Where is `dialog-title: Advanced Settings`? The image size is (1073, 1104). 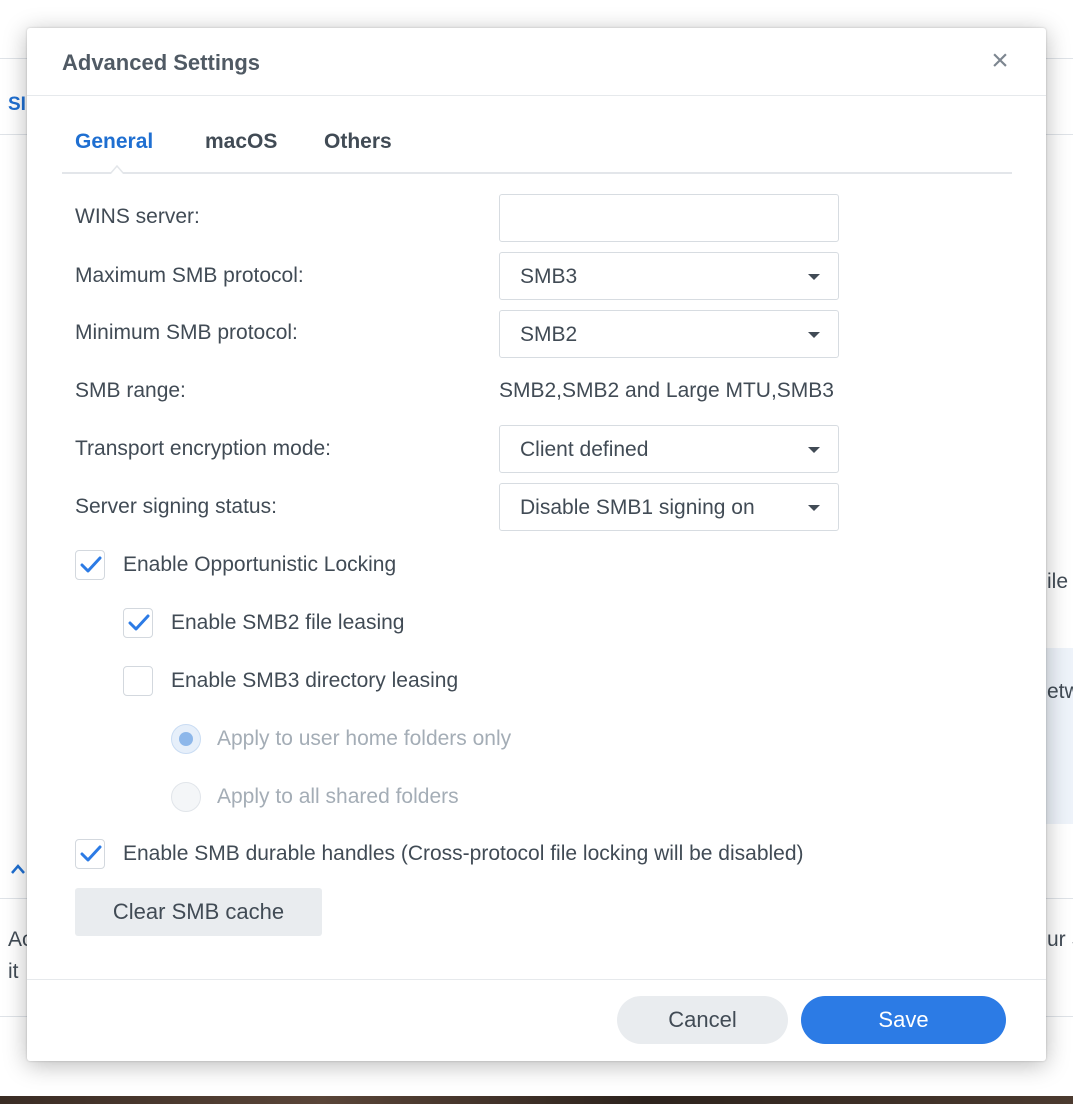 dialog-title: Advanced Settings is located at coordinates (161, 62).